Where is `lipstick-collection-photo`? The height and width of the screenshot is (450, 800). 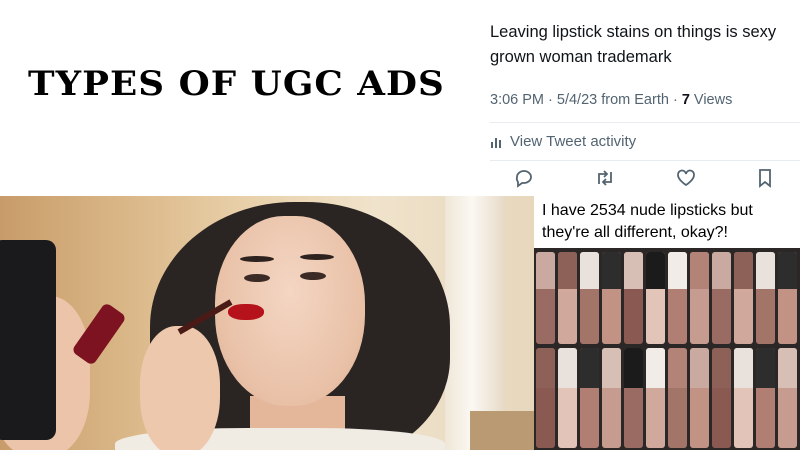
lipstick-collection-photo is located at coordinates (667, 349).